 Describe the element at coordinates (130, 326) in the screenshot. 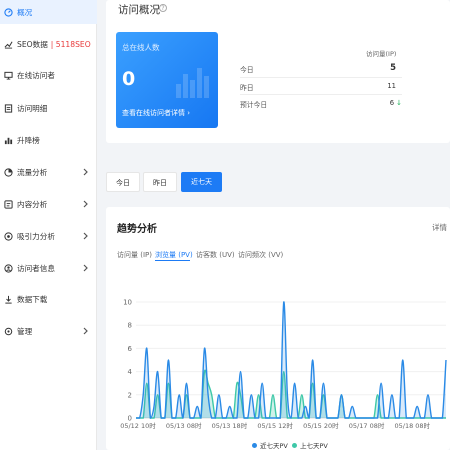

I see `y-tick-label: 8` at that location.